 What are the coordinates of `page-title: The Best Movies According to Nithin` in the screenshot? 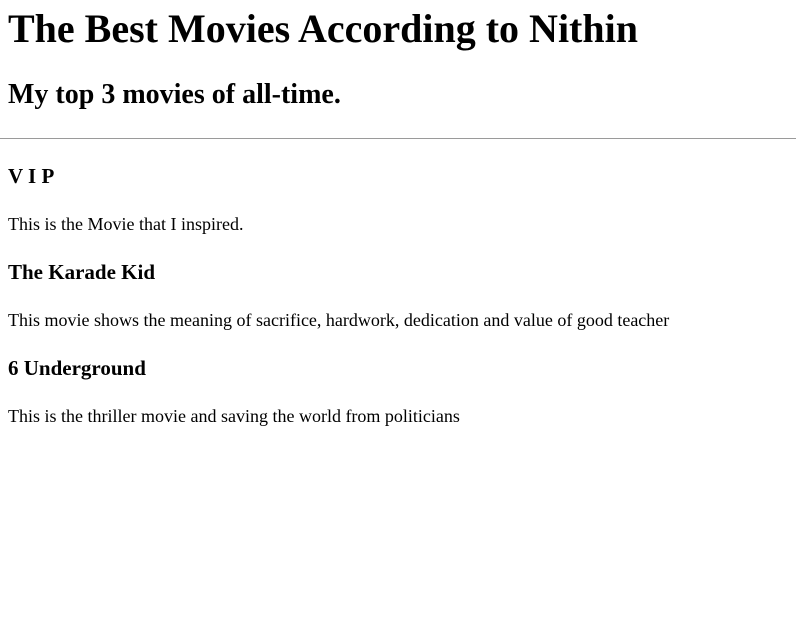 It's located at (323, 28).